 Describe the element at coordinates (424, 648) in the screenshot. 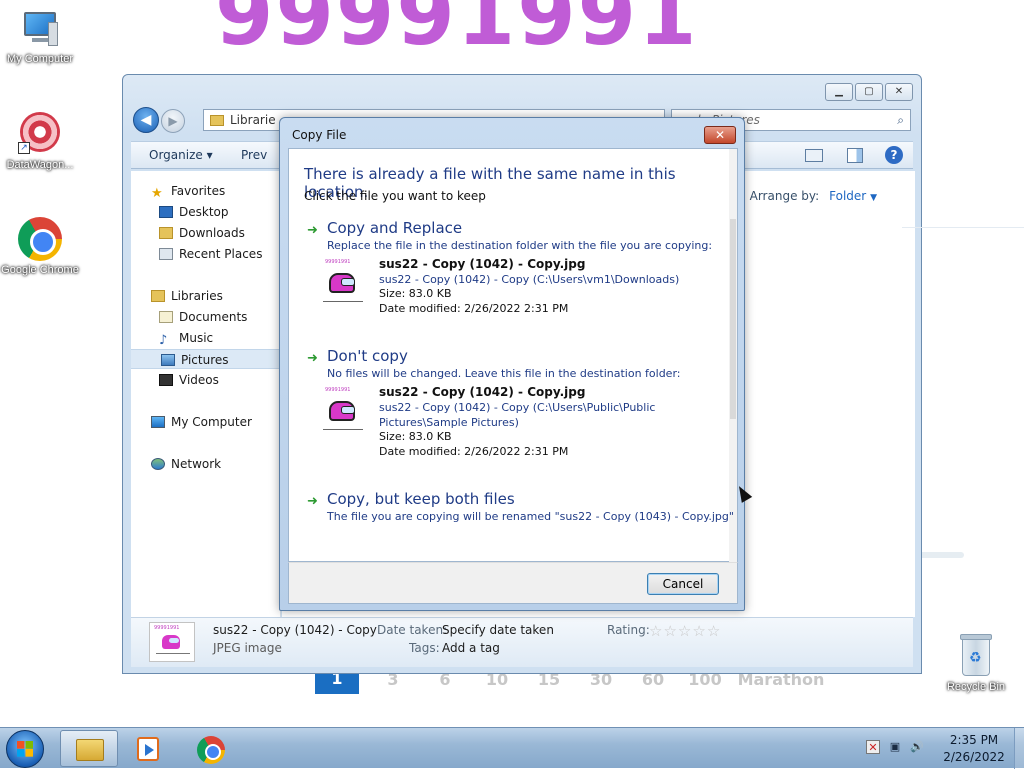

I see `tags-label: Tags:` at that location.